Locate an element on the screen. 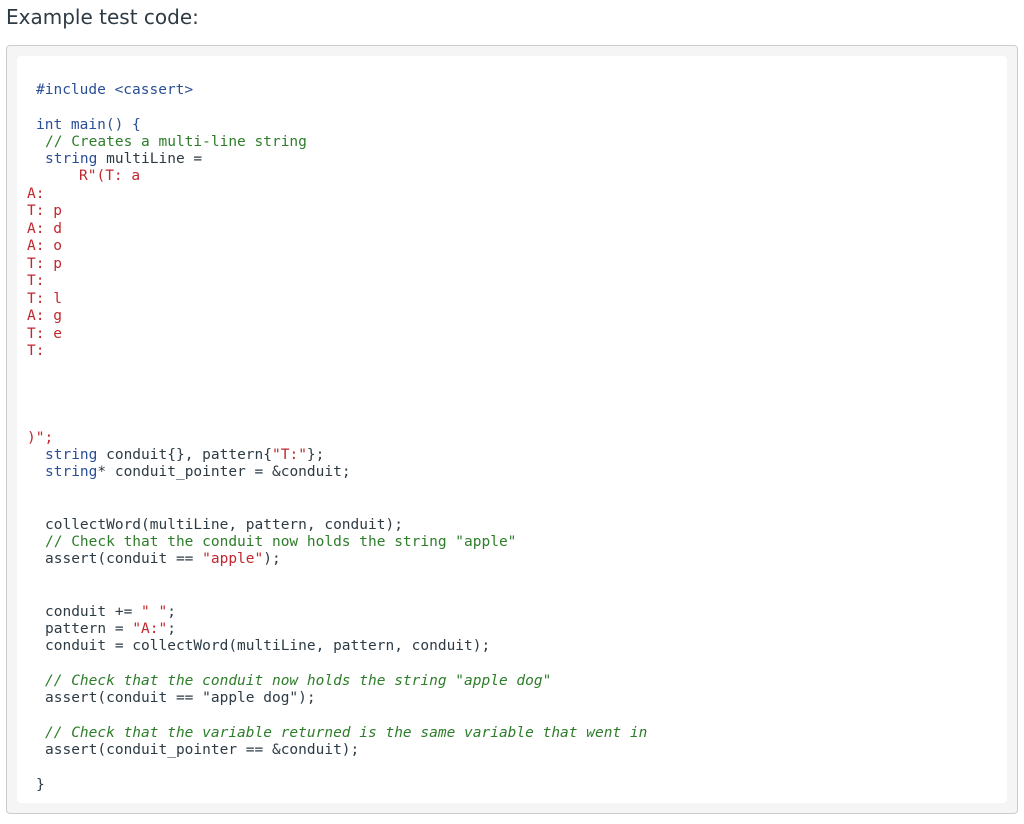 The image size is (1024, 824). code-line-assert-2: assert(conduit == "apple dog"); is located at coordinates (180, 698).